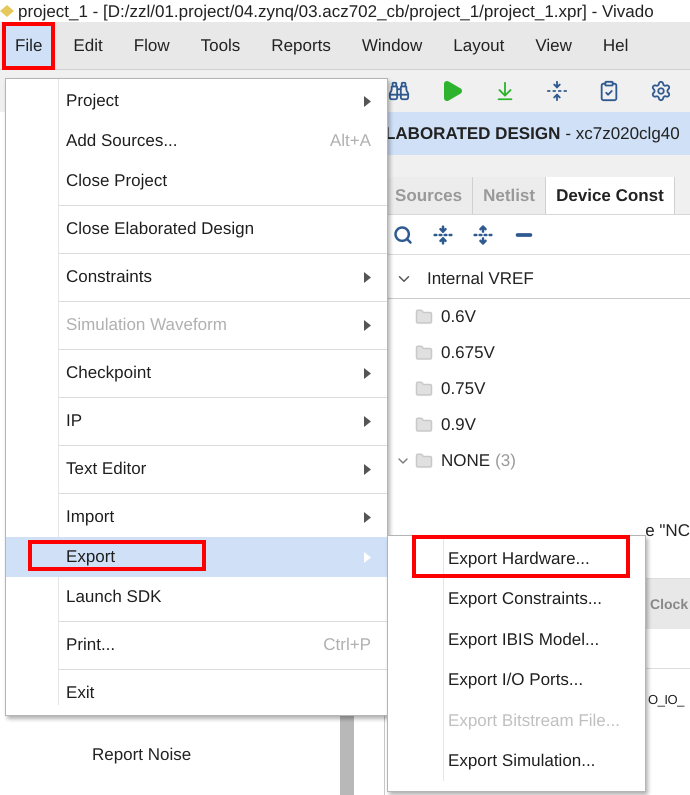  I want to click on tree-item: 0.9V, so click(458, 425).